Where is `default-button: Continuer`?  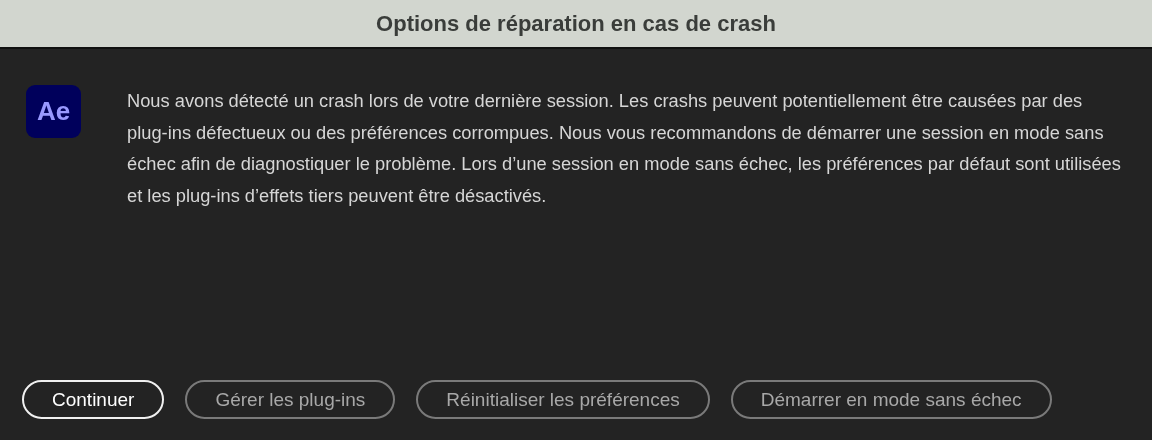
default-button: Continuer is located at coordinates (93, 399).